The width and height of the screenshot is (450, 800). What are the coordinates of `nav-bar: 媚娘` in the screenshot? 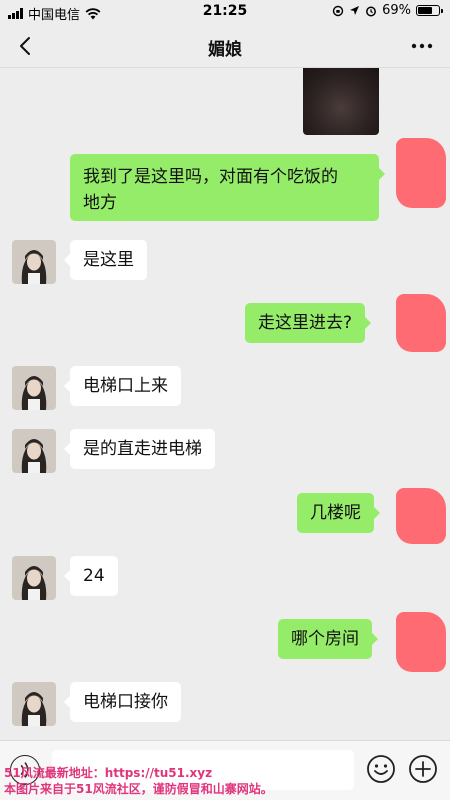 It's located at (225, 46).